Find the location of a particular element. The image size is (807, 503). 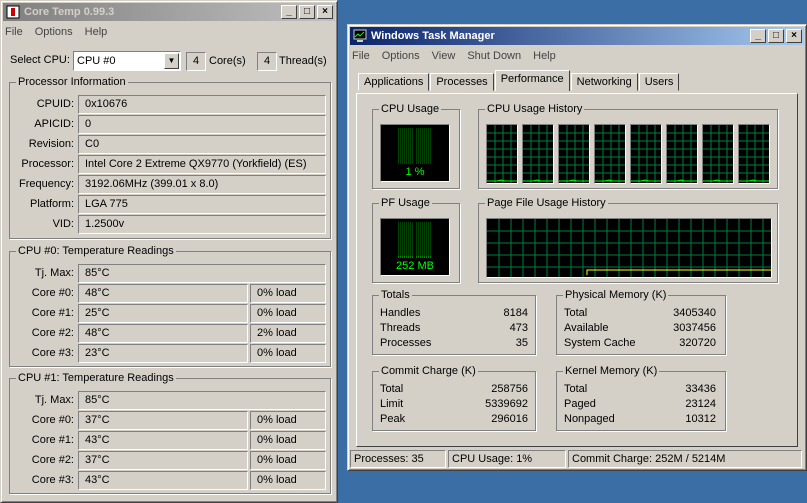

taskmgr-titlebar: Windows Task Manager _ □ × is located at coordinates (577, 36).